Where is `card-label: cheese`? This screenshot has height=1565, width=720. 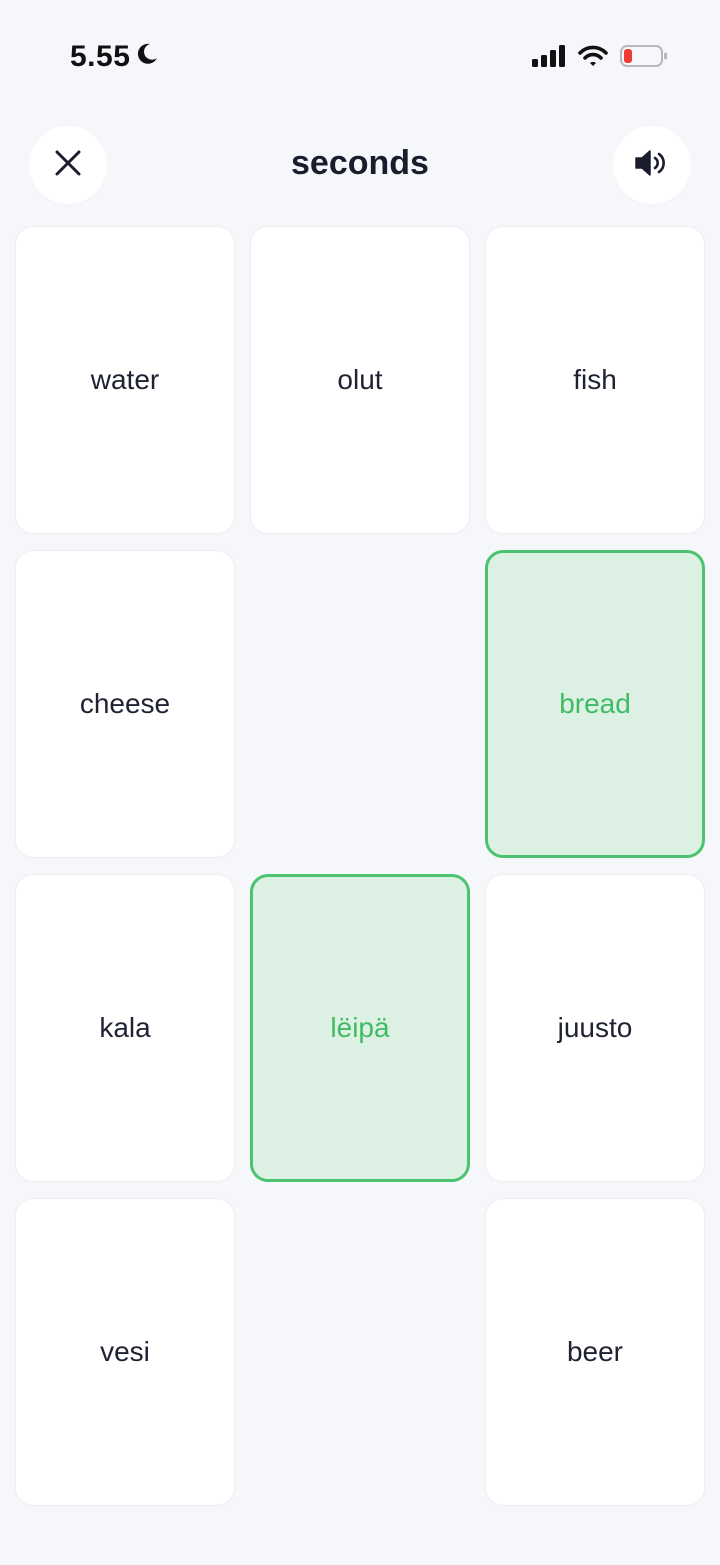
card-label: cheese is located at coordinates (125, 703).